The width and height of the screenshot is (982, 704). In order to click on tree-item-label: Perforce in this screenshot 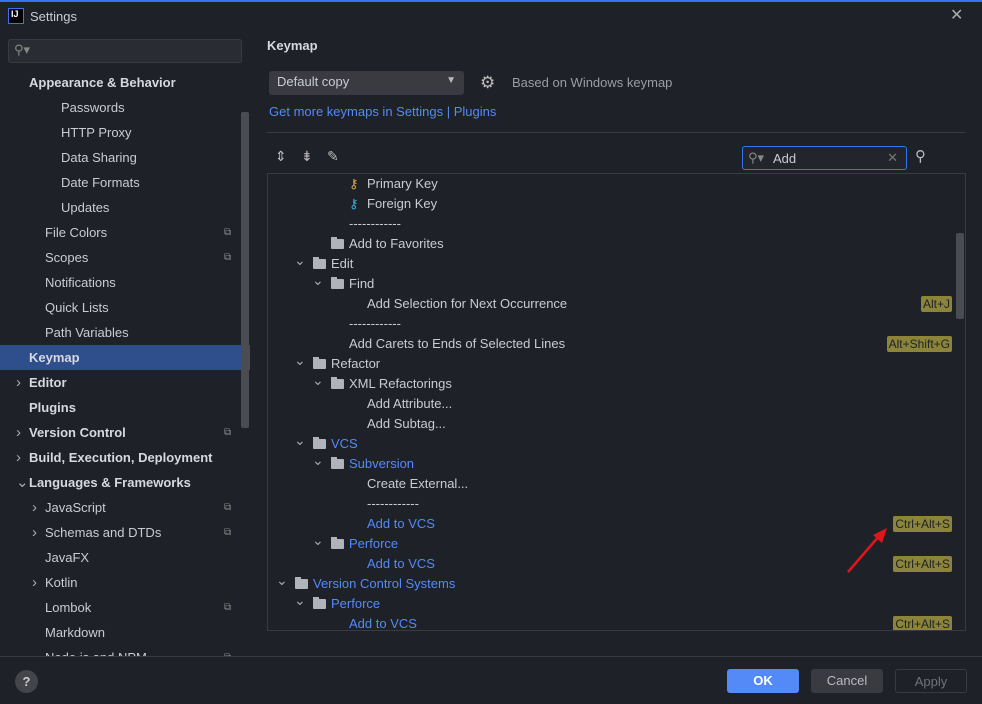, I will do `click(356, 603)`.